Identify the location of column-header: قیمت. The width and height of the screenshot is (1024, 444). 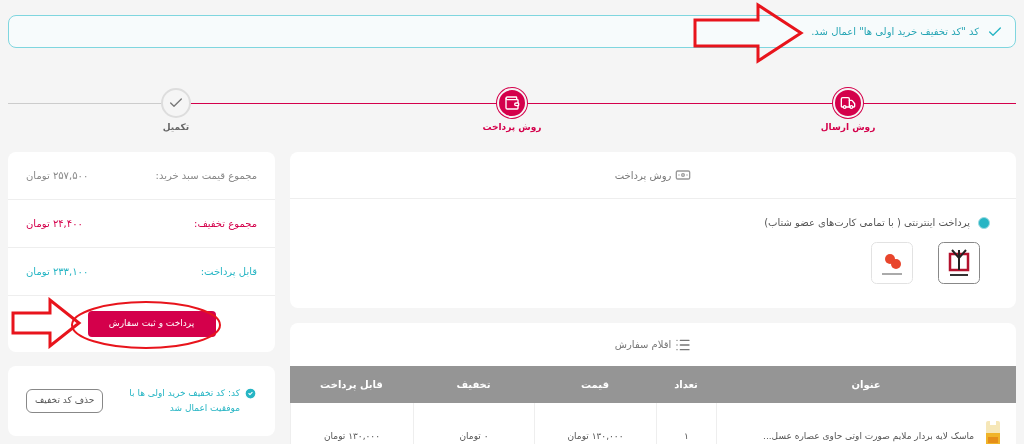
(595, 385).